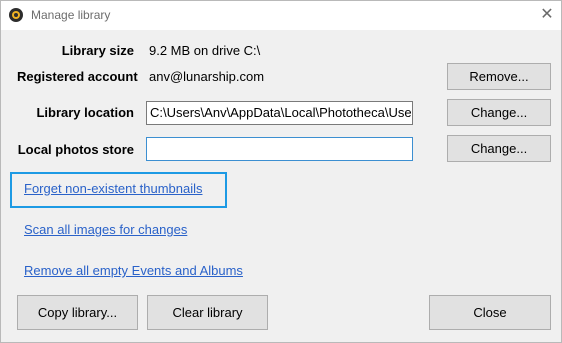 This screenshot has height=343, width=562. Describe the element at coordinates (547, 15) in the screenshot. I see `close-icon: ✕` at that location.